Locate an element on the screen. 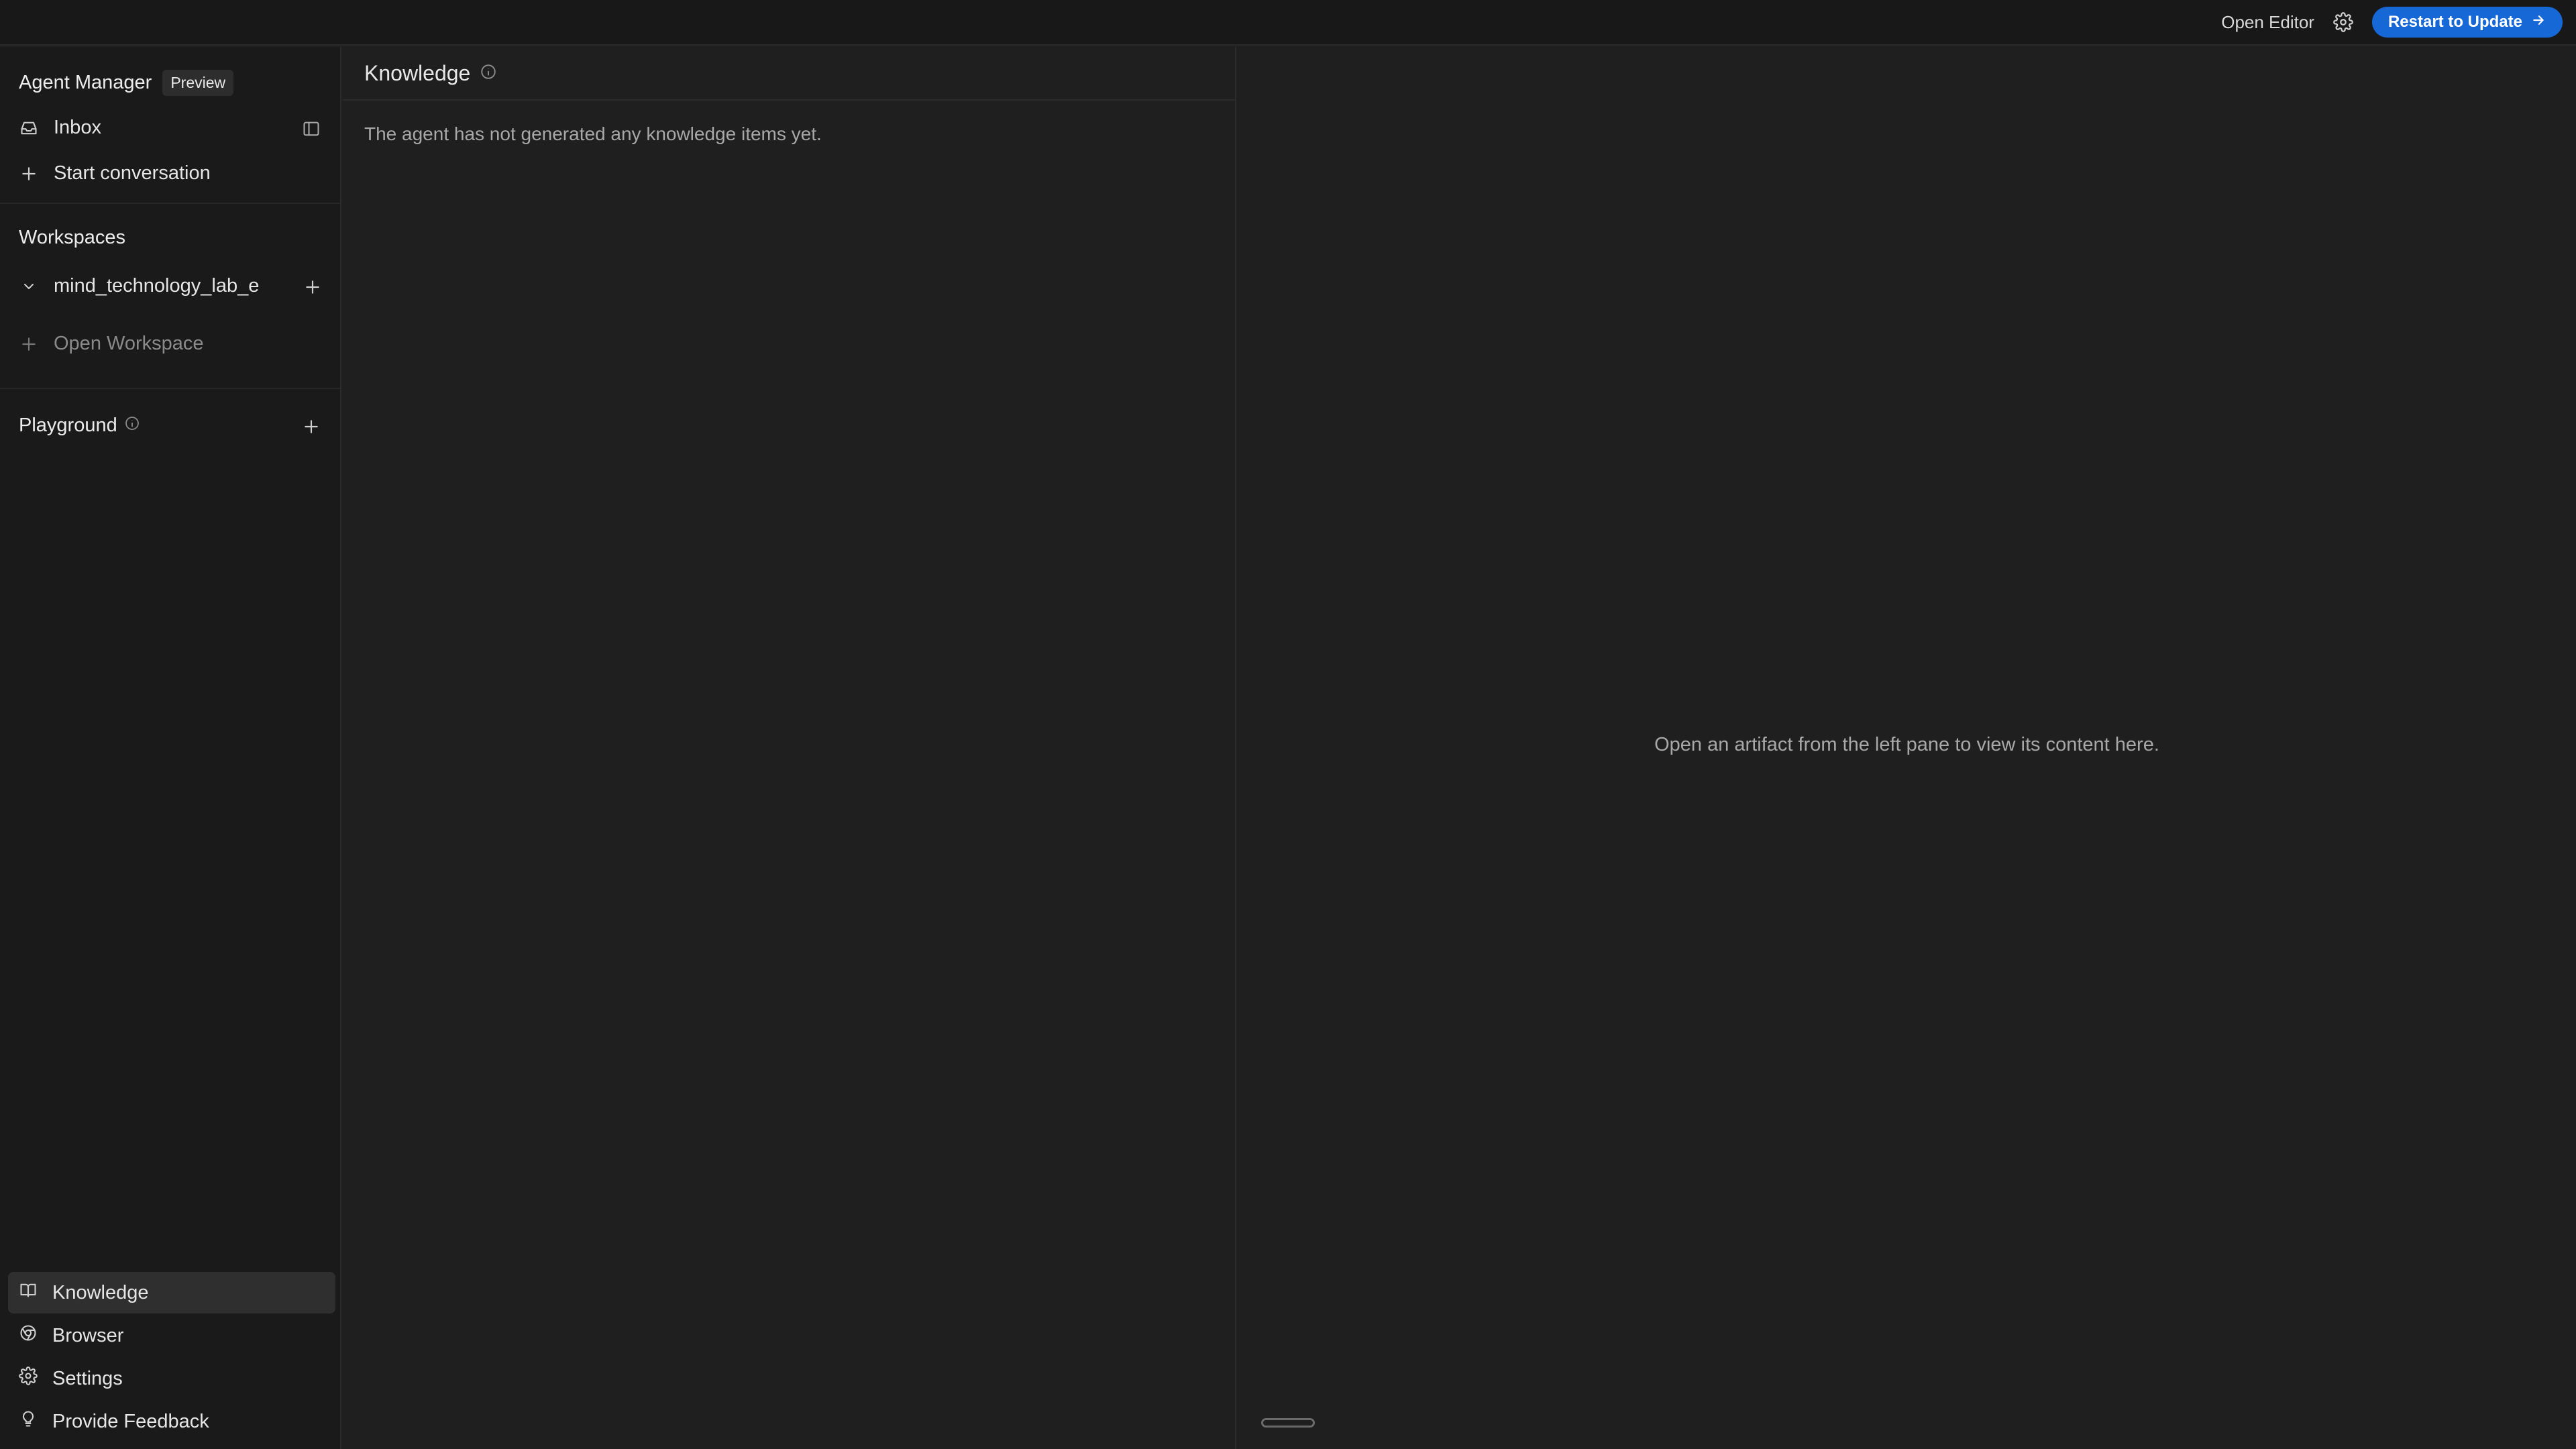 This screenshot has height=1449, width=2576. browser-label: Browser is located at coordinates (88, 1335).